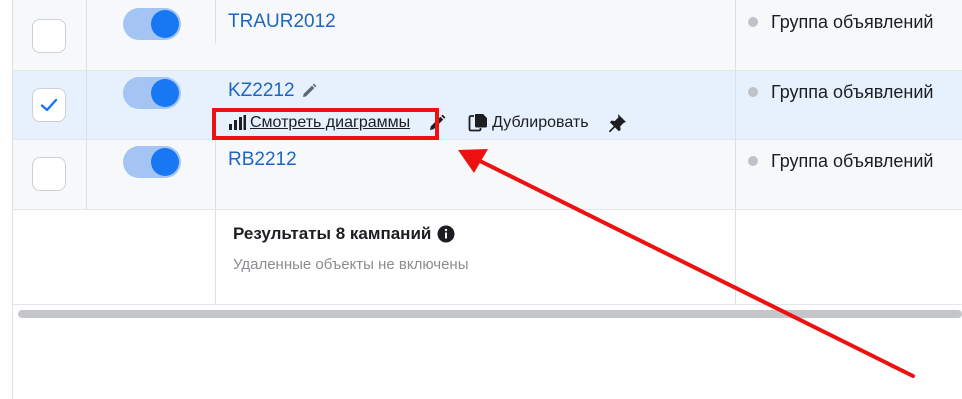 The height and width of the screenshot is (399, 962). What do you see at coordinates (540, 122) in the screenshot?
I see `duplicate-label: Дублировать` at bounding box center [540, 122].